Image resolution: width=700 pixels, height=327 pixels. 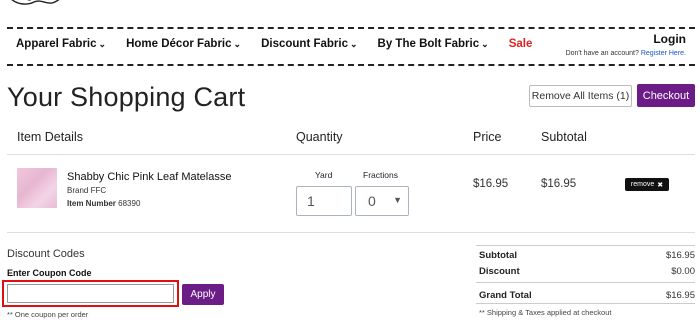 What do you see at coordinates (380, 175) in the screenshot?
I see `fractions-label: Fractions` at bounding box center [380, 175].